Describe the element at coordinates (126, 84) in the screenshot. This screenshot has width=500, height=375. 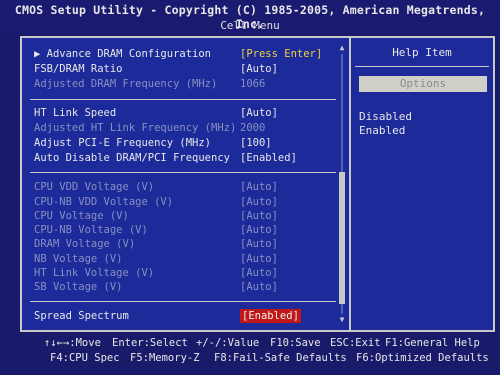
I see `setting-label: Adjusted DRAM Frequency (MHz)` at that location.